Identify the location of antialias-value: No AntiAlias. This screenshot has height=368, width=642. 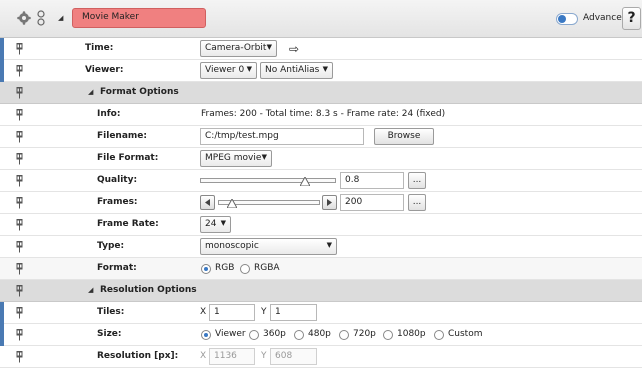
(292, 70).